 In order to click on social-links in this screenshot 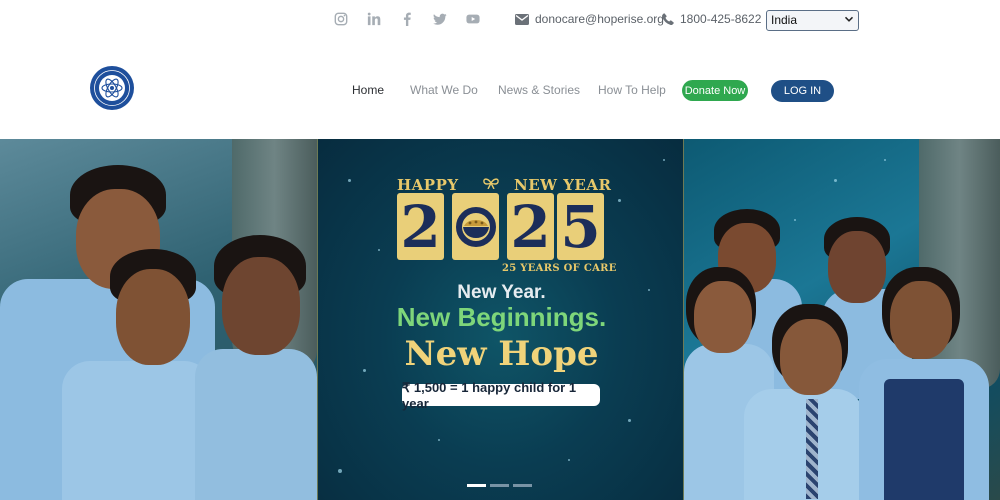, I will do `click(407, 19)`.